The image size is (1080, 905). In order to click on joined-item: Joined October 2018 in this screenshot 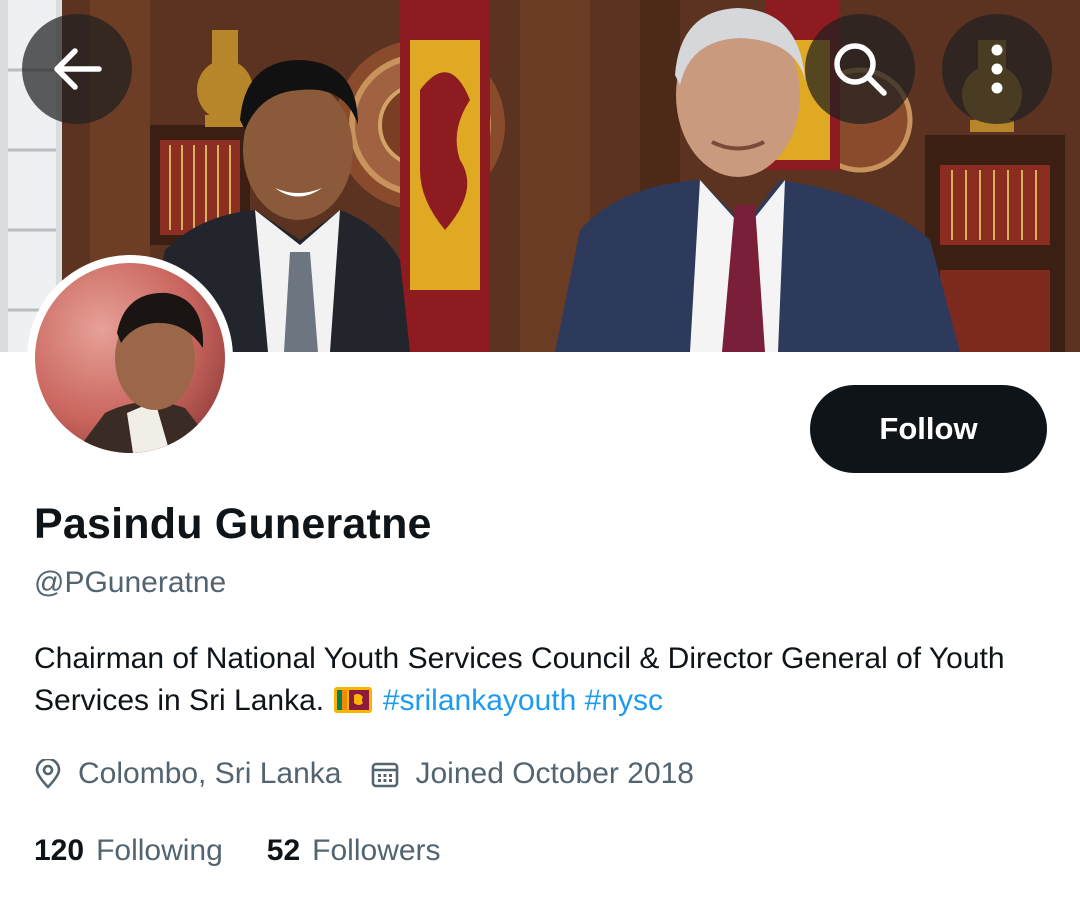, I will do `click(532, 774)`.